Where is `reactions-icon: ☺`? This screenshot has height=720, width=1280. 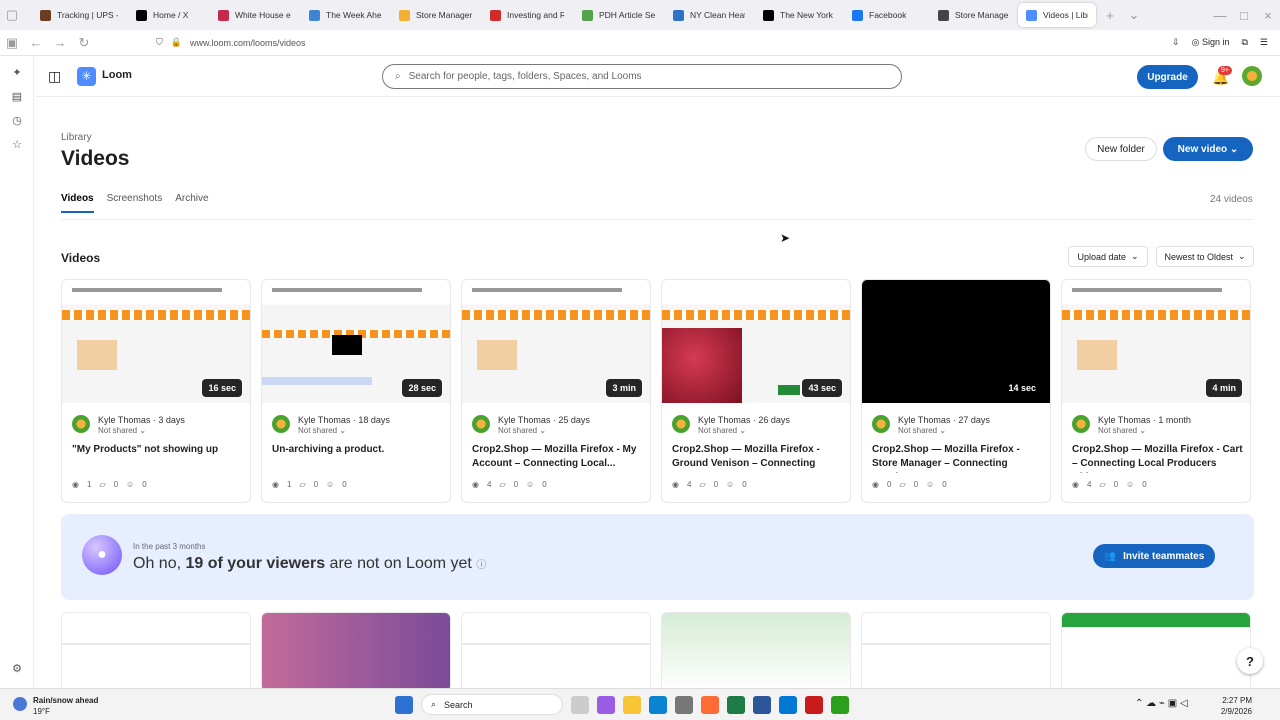
reactions-icon: ☺ is located at coordinates (1130, 484).